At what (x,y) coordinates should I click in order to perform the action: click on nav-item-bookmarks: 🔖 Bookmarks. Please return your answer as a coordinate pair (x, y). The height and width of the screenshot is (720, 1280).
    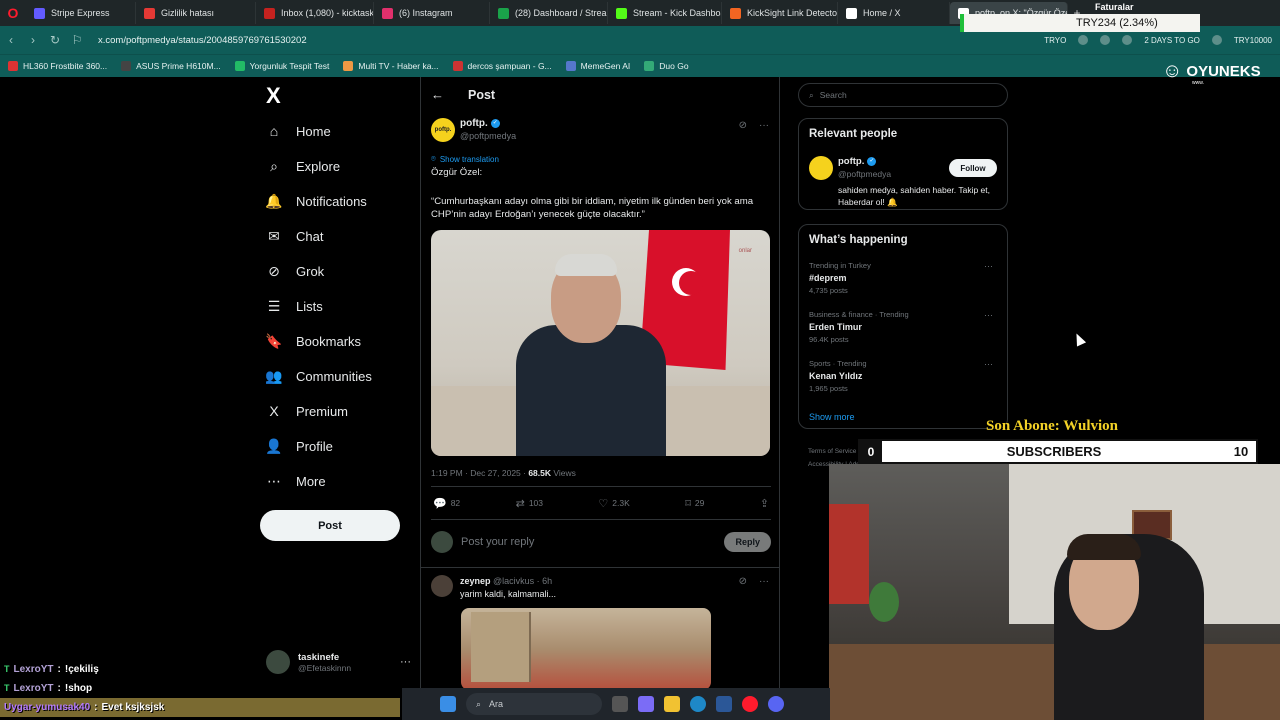
    Looking at the image, I should click on (313, 340).